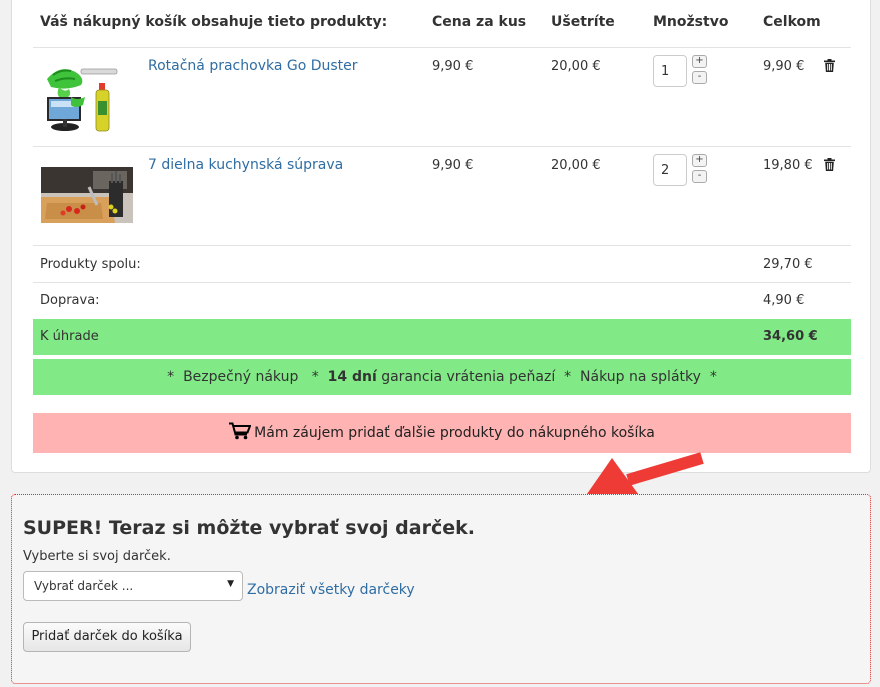  Describe the element at coordinates (90, 264) in the screenshot. I see `subtotal-label: Produkty spolu:` at that location.